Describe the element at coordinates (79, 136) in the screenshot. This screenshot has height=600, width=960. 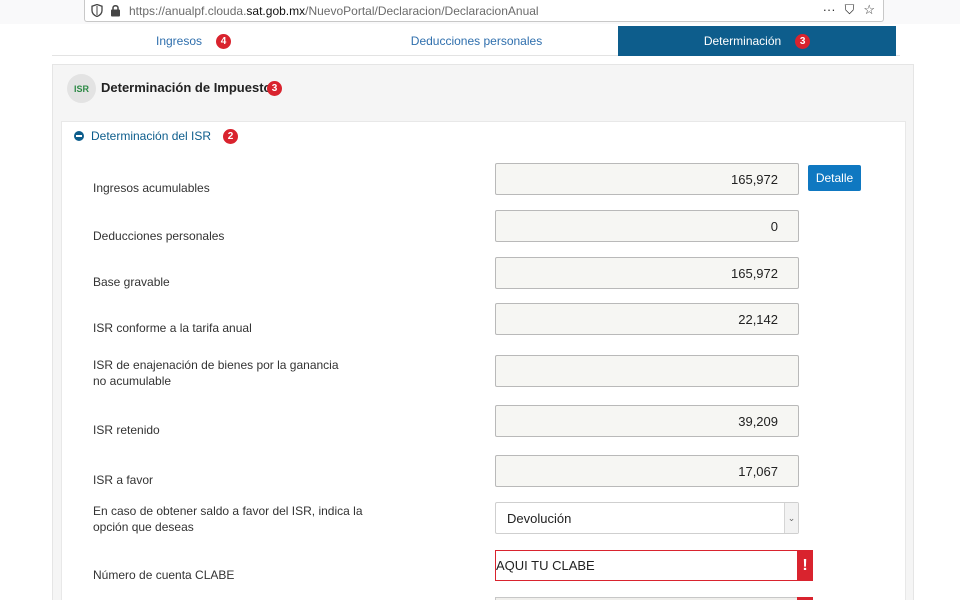
I see `collapse-minus-icon` at that location.